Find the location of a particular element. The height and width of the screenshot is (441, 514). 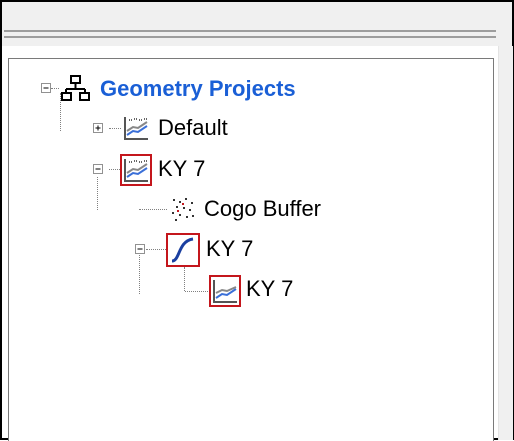

panel-side-strip is located at coordinates (505, 243).